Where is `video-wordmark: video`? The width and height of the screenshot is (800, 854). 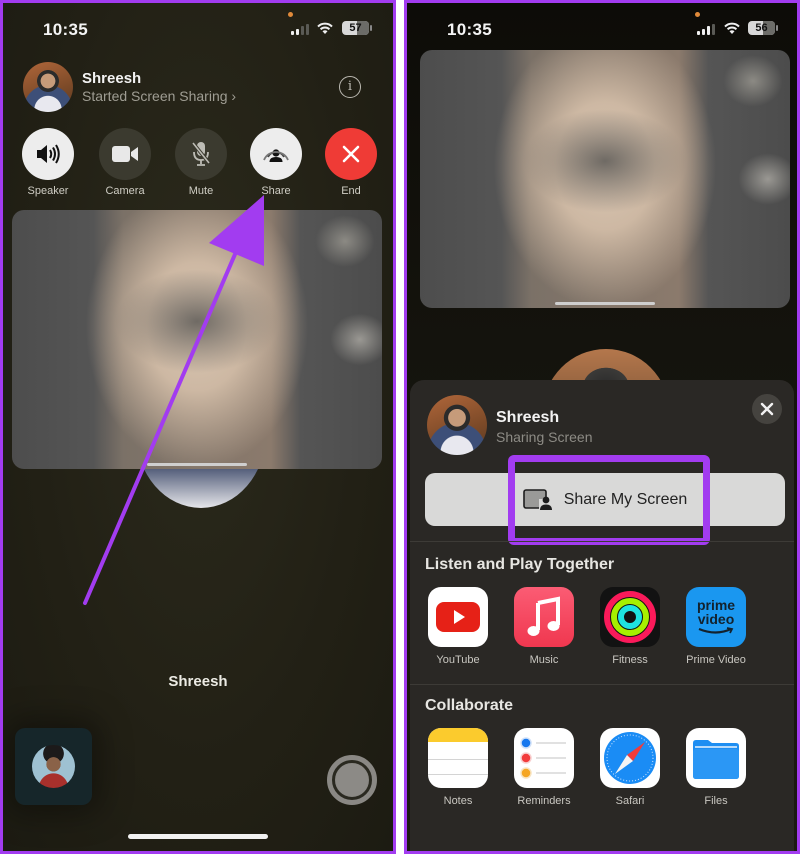 video-wordmark: video is located at coordinates (716, 619).